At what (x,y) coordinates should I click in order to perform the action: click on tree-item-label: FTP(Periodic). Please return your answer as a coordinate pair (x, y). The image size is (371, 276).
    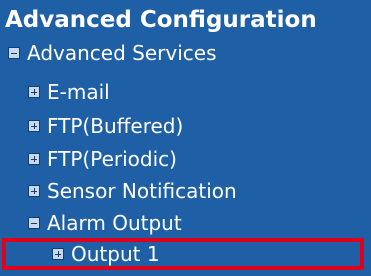
    Looking at the image, I should click on (112, 159).